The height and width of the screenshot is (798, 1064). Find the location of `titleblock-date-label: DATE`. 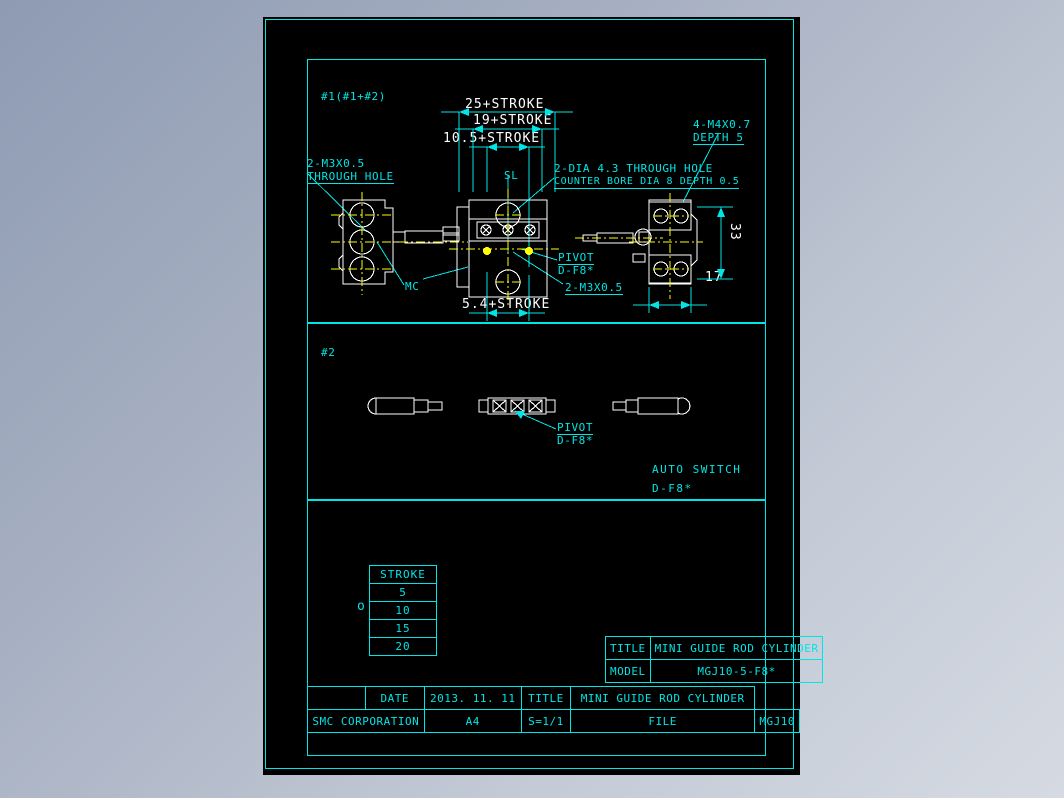

titleblock-date-label: DATE is located at coordinates (395, 698).